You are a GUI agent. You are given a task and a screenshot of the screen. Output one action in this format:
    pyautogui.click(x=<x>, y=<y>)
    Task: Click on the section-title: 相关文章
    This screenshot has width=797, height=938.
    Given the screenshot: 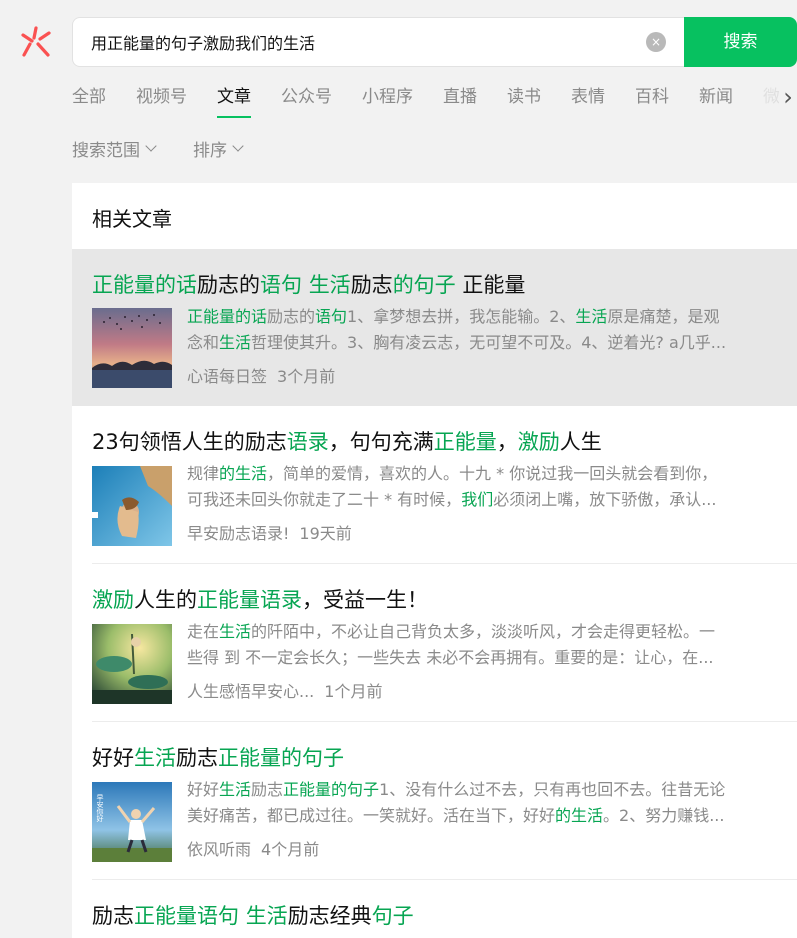 What is the action you would take?
    pyautogui.click(x=132, y=219)
    